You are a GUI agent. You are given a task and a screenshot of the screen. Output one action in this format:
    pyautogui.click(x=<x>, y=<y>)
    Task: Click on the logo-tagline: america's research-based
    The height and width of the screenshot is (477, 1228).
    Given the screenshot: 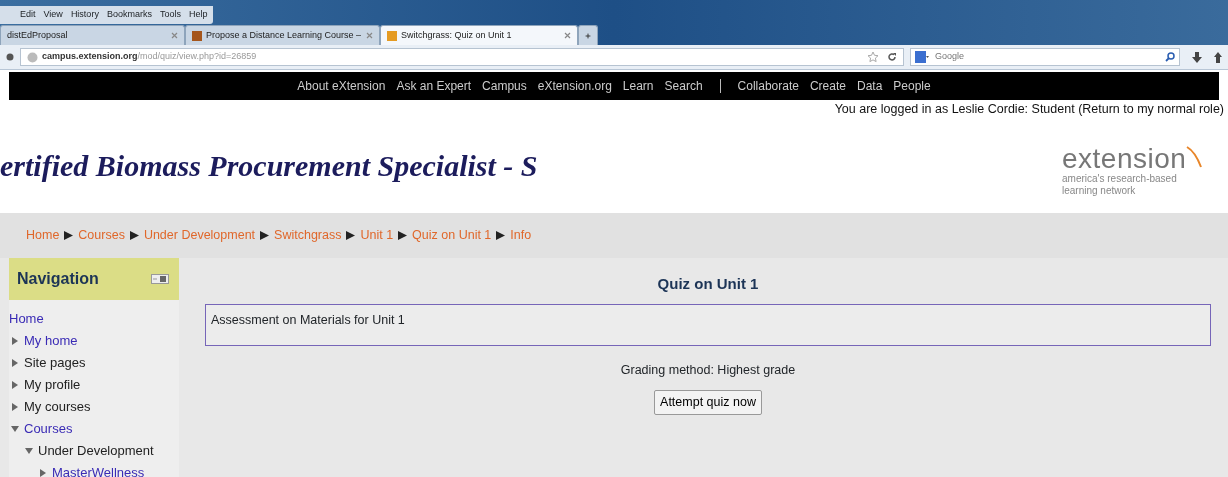 What is the action you would take?
    pyautogui.click(x=1120, y=178)
    